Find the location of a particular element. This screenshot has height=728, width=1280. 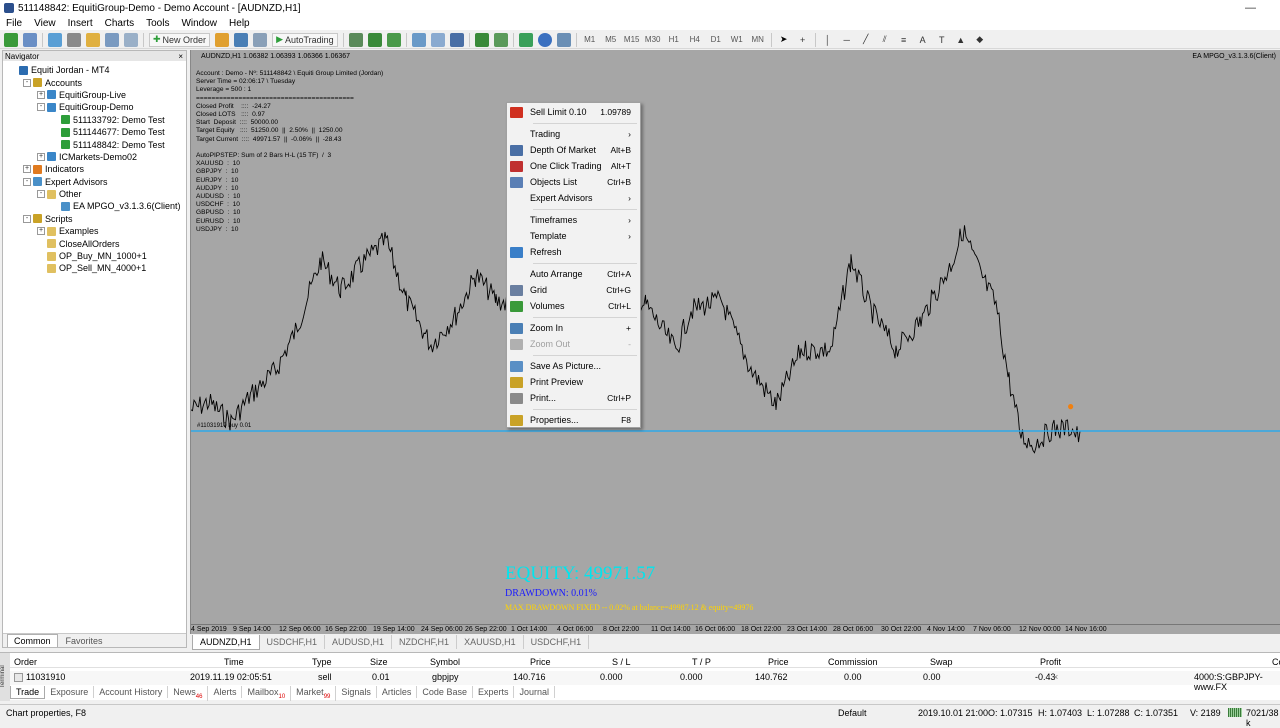

indicators-icon is located at coordinates (525, 39).